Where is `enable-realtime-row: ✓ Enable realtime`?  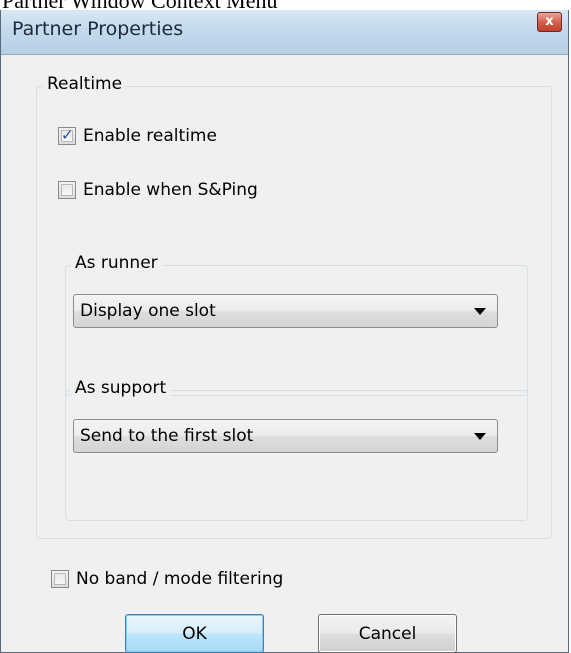
enable-realtime-row: ✓ Enable realtime is located at coordinates (137, 136).